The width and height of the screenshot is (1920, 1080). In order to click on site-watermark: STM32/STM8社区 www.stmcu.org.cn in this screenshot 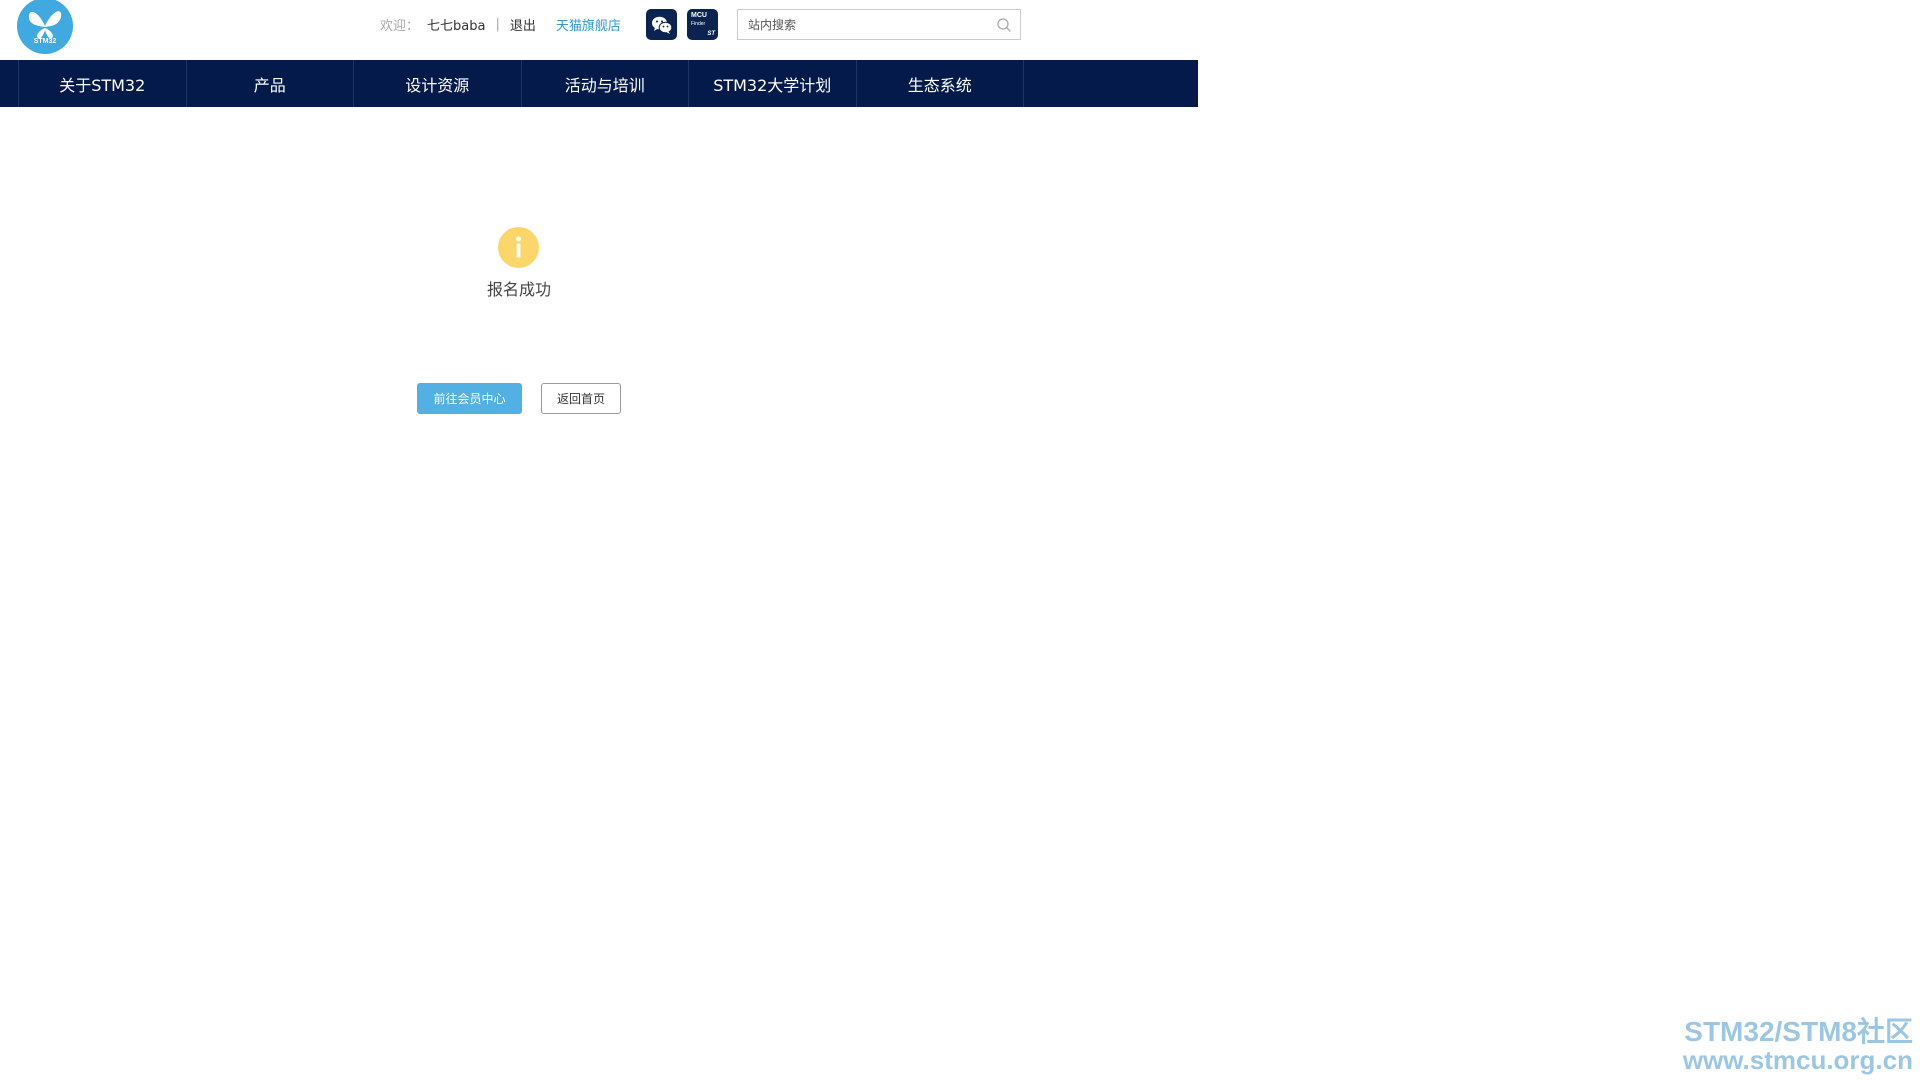, I will do `click(1798, 1046)`.